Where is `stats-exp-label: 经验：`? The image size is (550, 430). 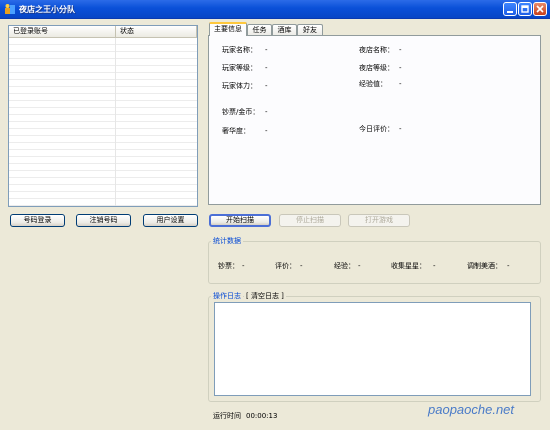
stats-exp-label: 经验： is located at coordinates (344, 266).